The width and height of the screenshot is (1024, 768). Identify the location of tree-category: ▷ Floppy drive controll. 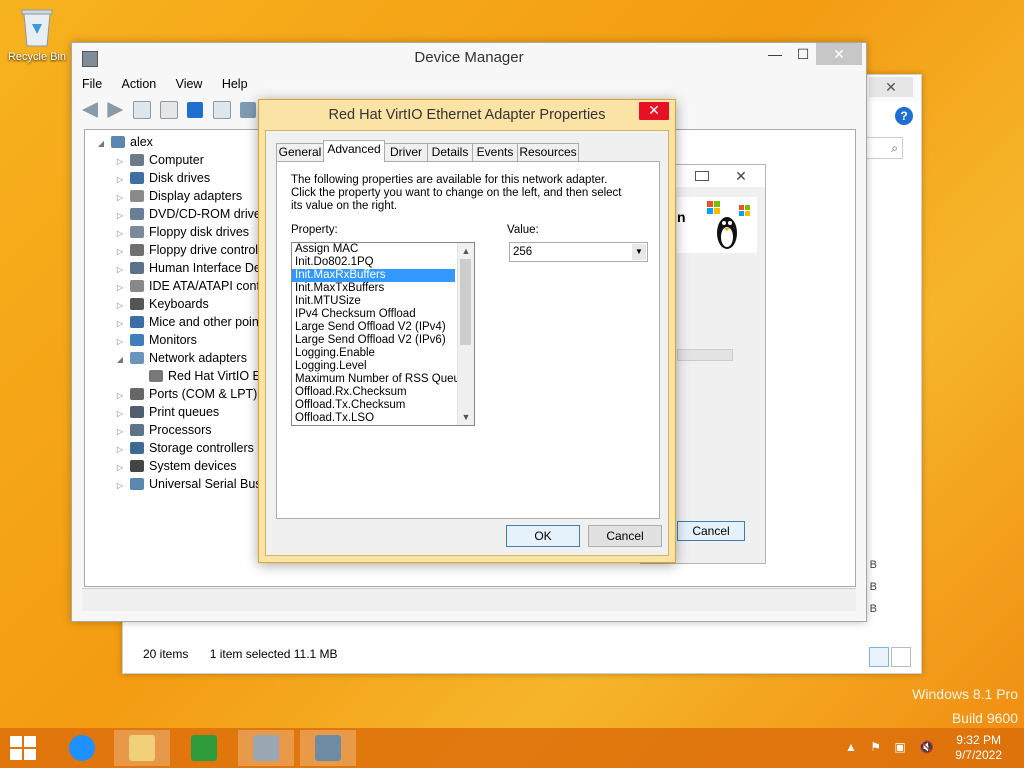
(173, 250).